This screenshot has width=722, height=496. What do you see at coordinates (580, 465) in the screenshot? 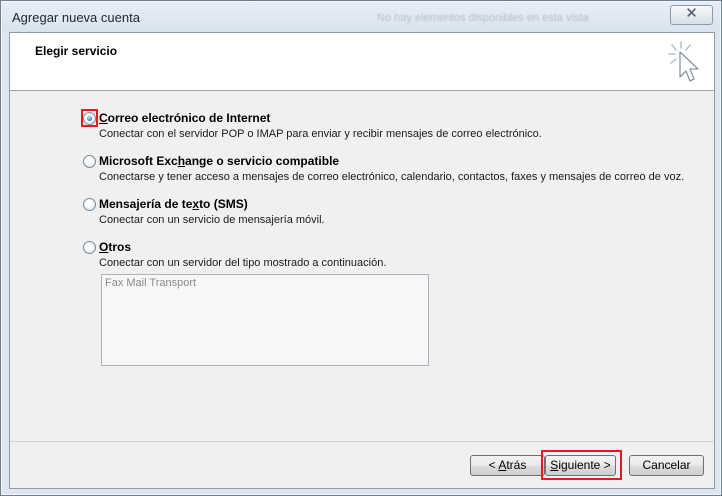
I see `next-button: Siguiente >` at bounding box center [580, 465].